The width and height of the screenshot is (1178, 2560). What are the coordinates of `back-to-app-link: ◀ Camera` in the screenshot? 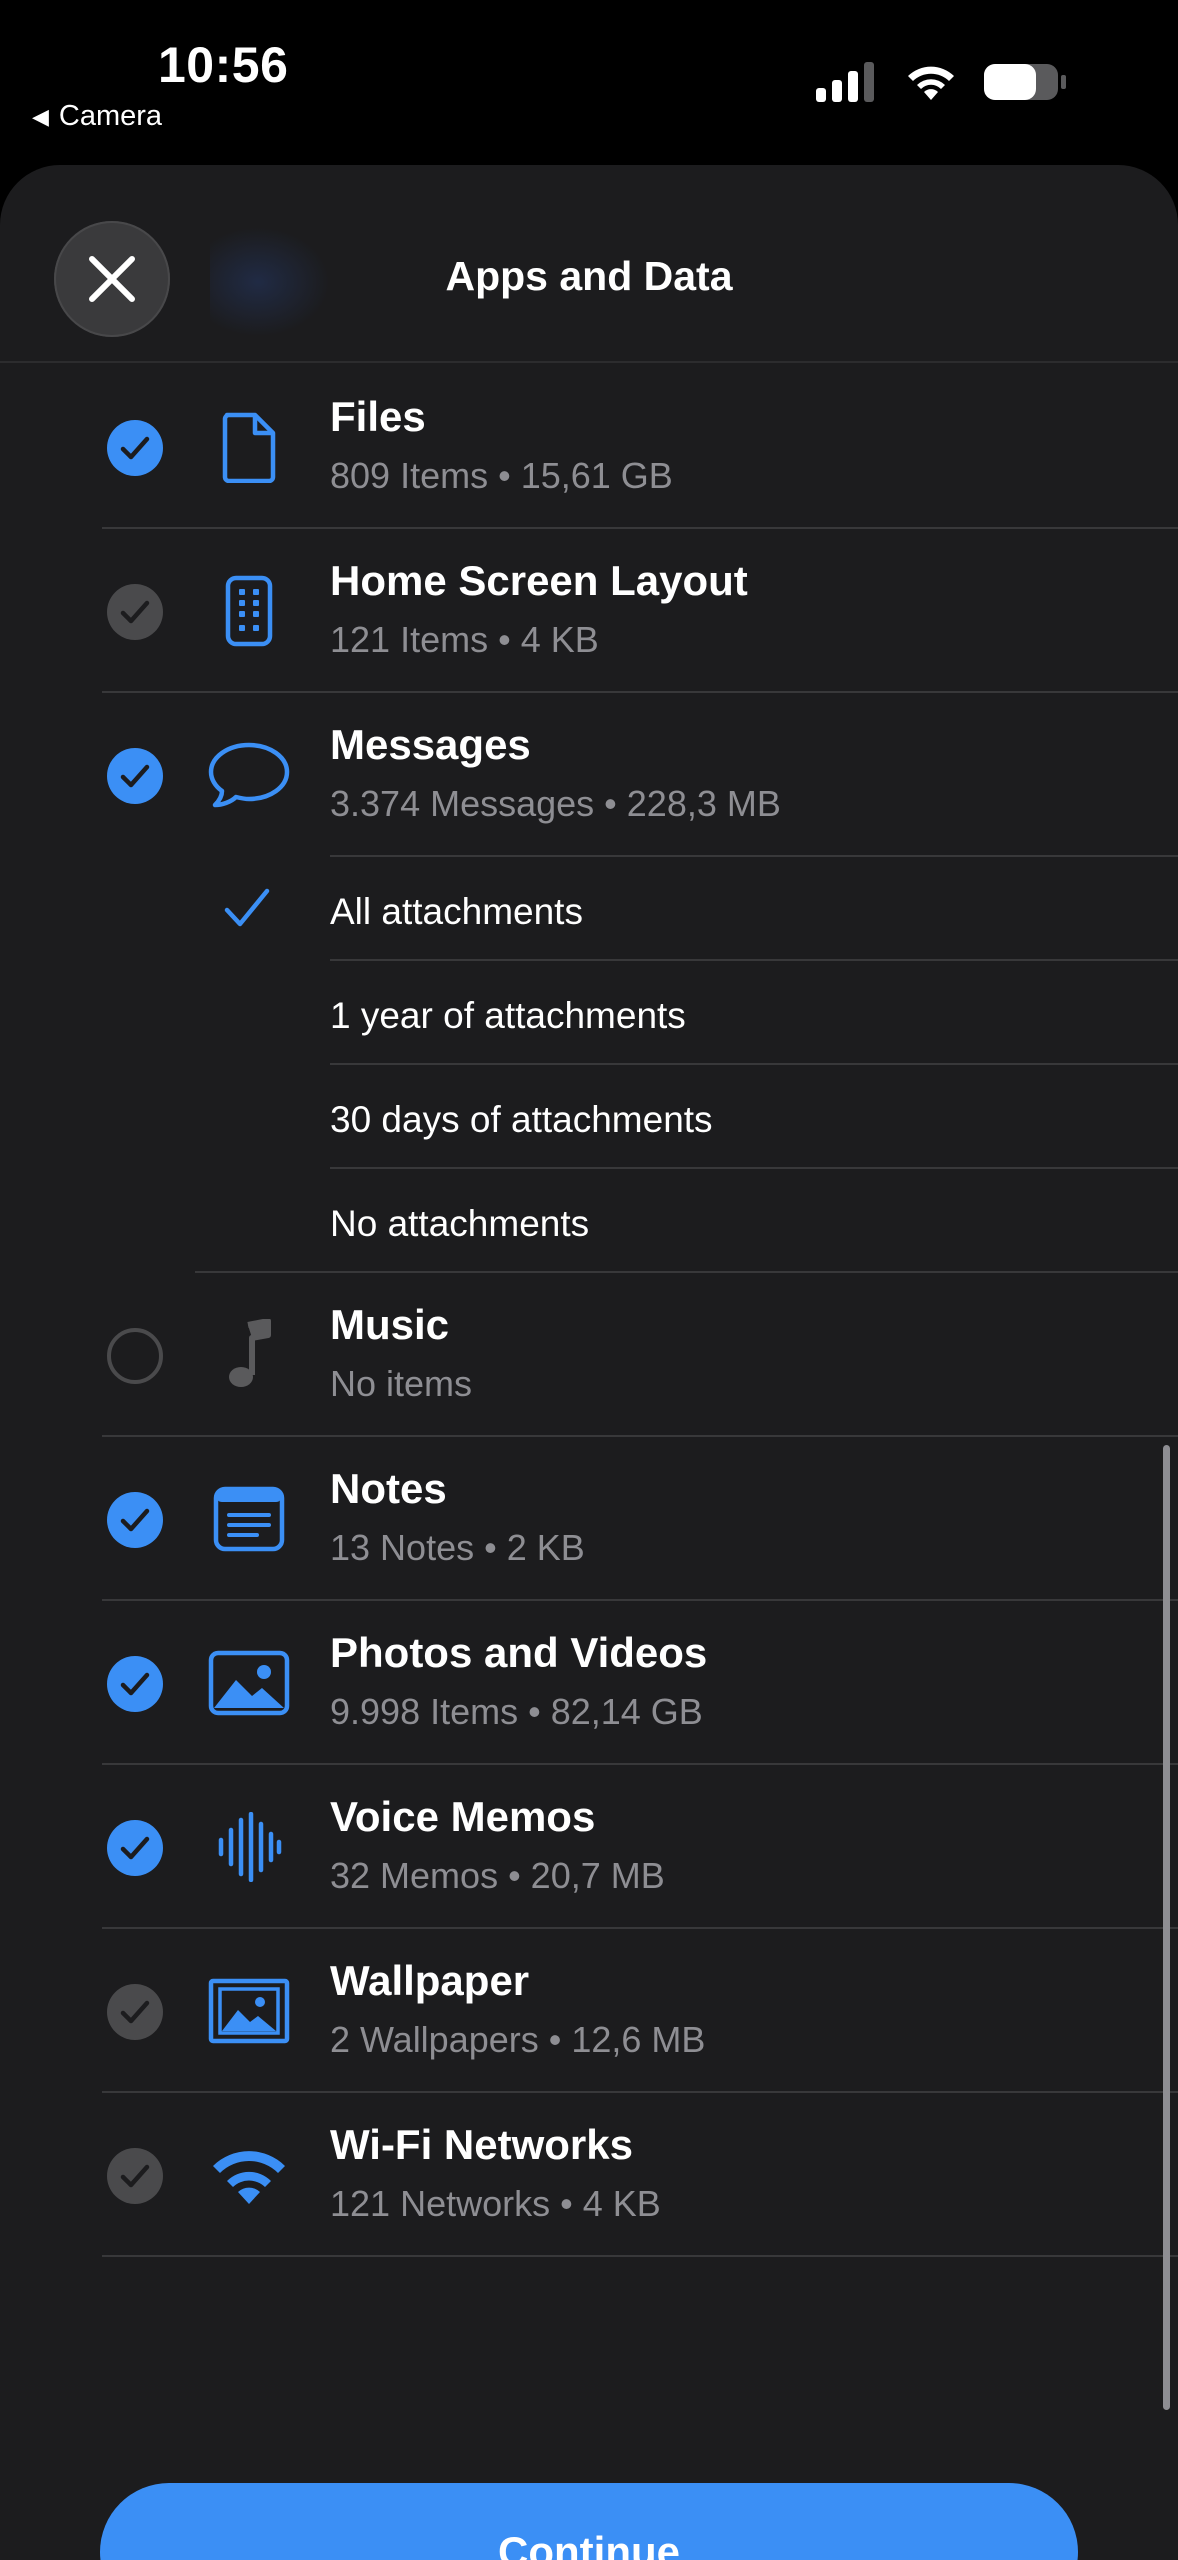 It's located at (97, 116).